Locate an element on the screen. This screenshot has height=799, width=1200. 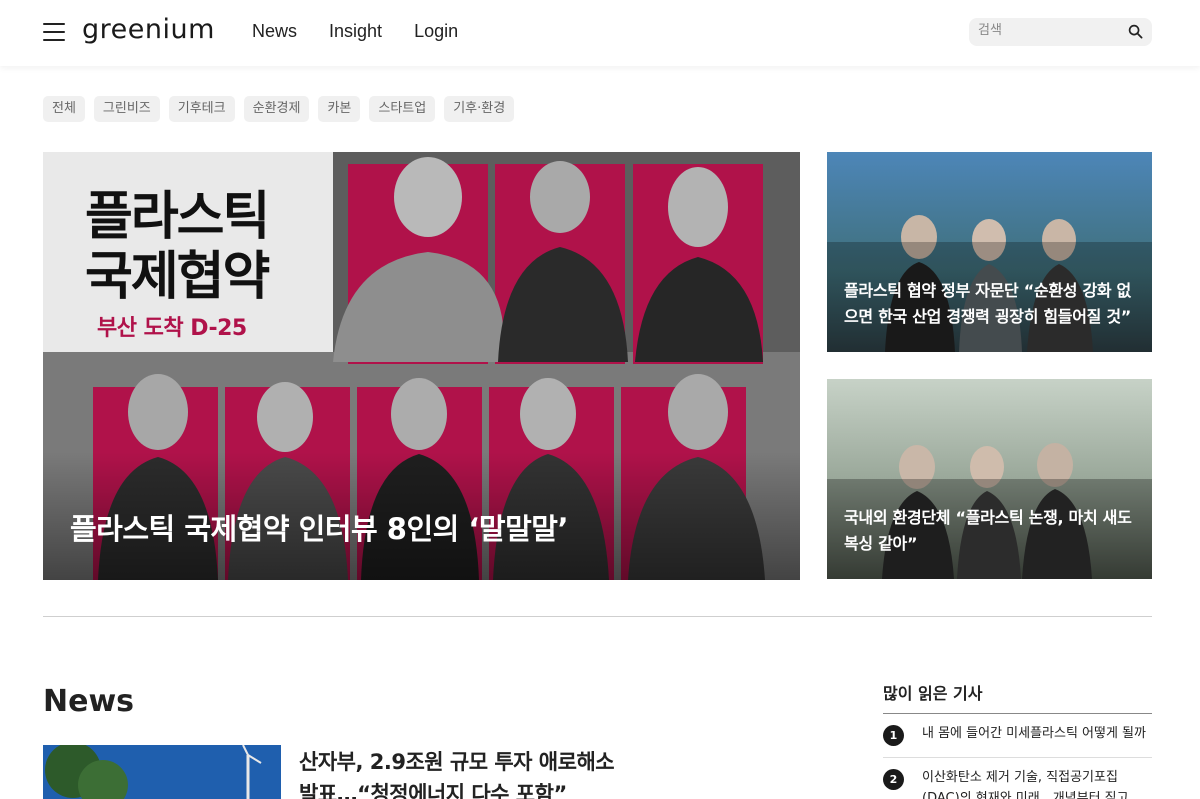
popular-divider is located at coordinates (1017, 713).